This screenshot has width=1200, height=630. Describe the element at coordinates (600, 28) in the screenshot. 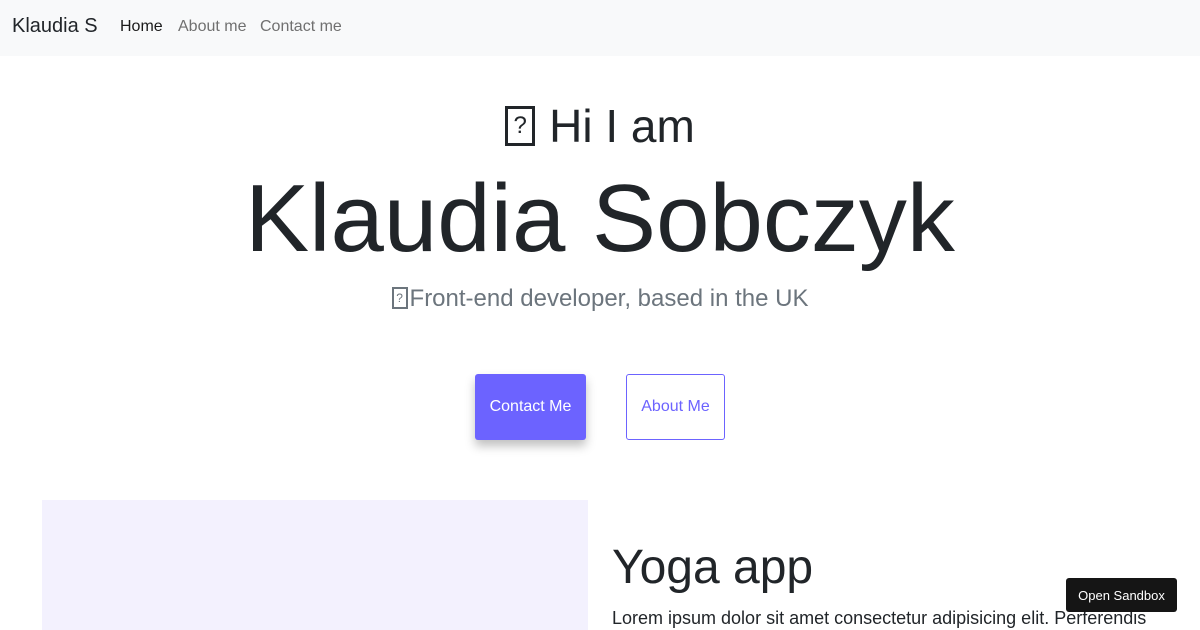

I see `navbar: Klaudia S Home About me Contact me` at that location.